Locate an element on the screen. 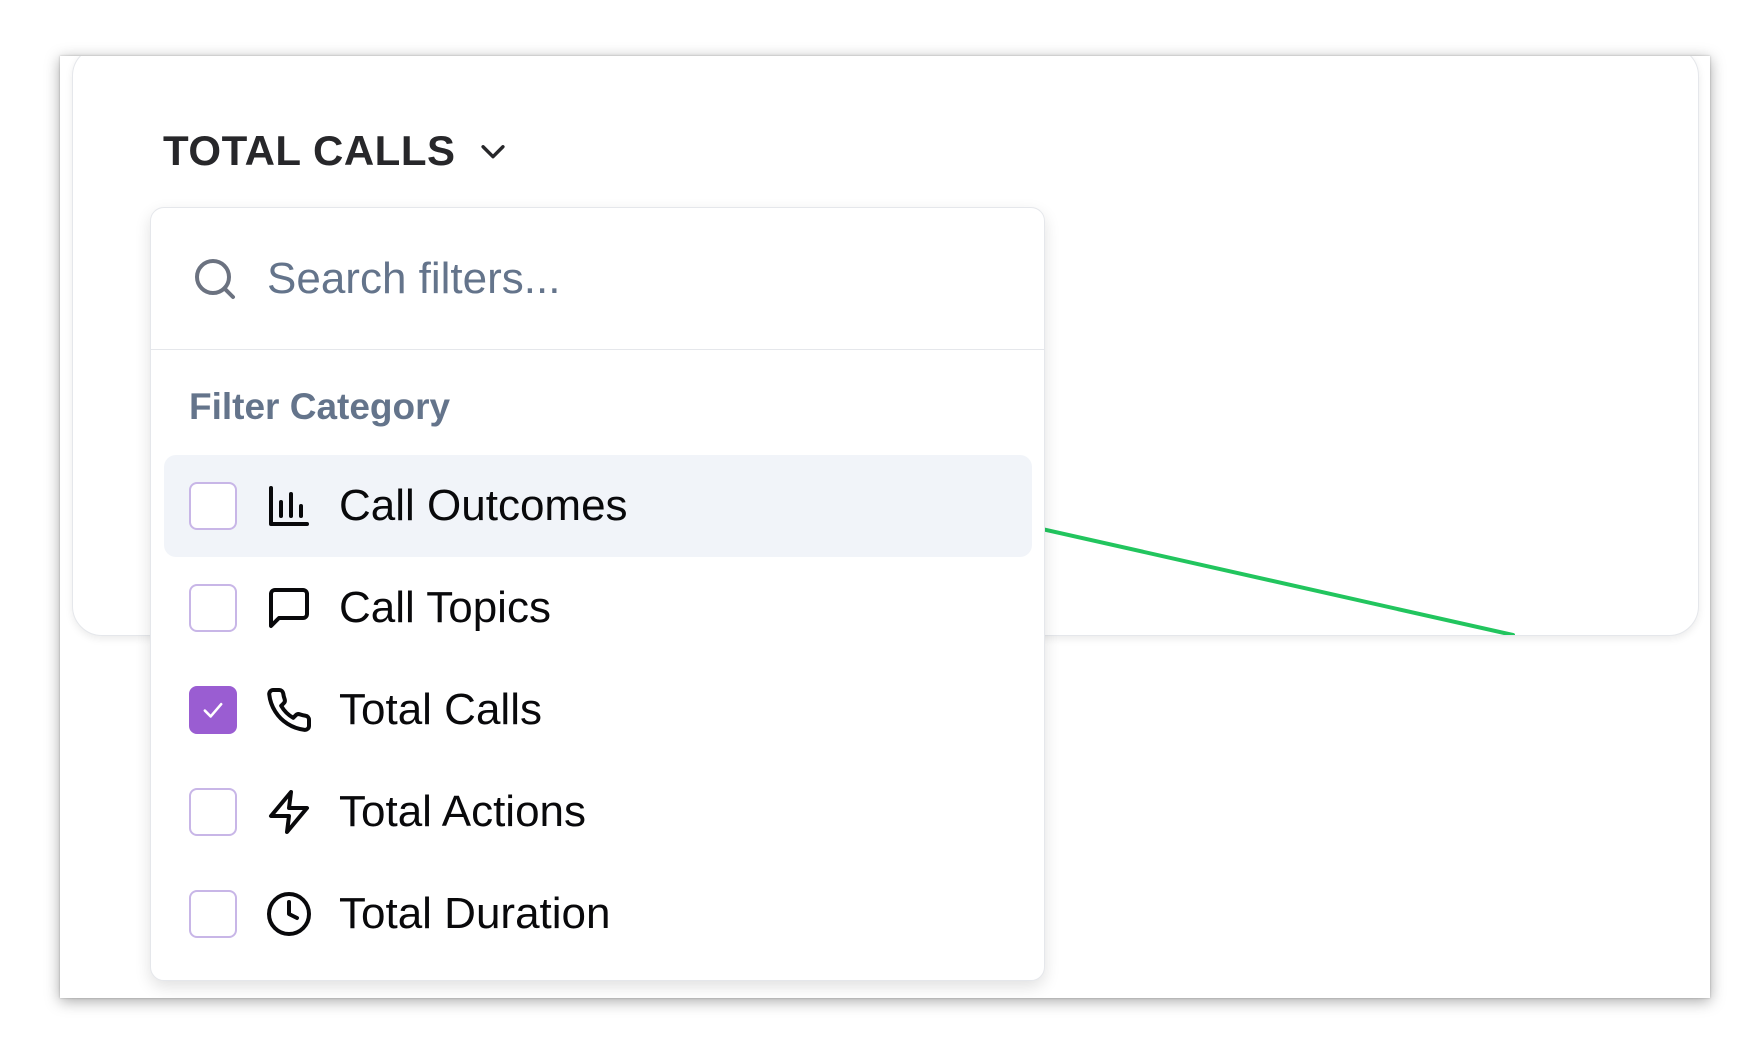  checkbox-total-calls is located at coordinates (213, 710).